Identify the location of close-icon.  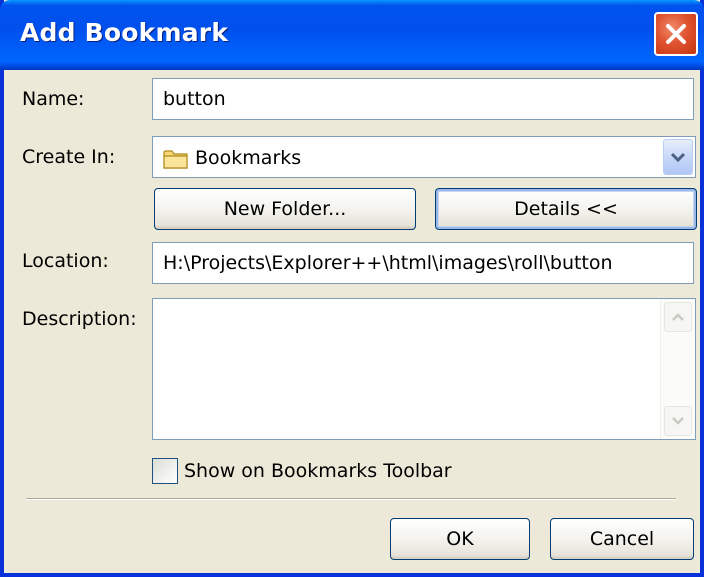
(676, 34).